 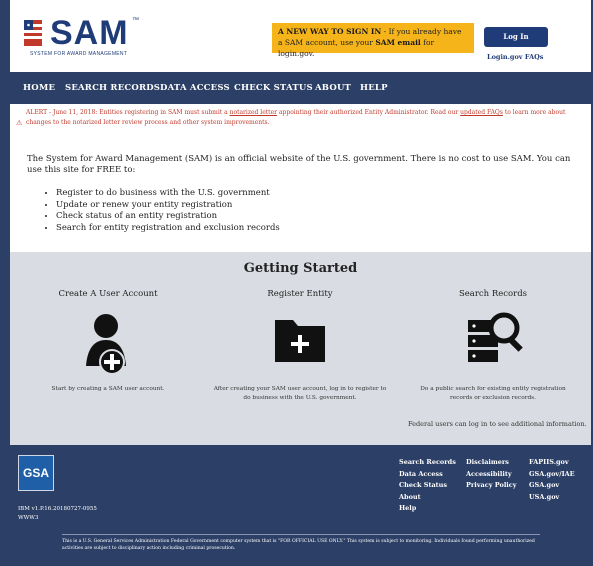 What do you see at coordinates (89, 33) in the screenshot?
I see `logo-wordmark: SAM` at bounding box center [89, 33].